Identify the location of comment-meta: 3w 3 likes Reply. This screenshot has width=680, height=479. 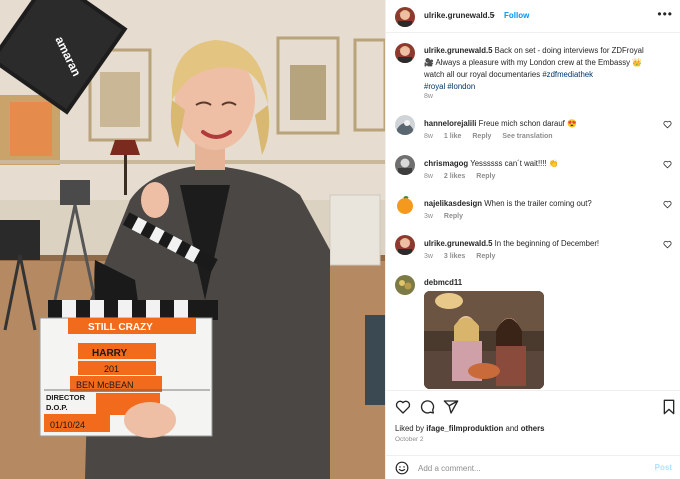
(464, 256).